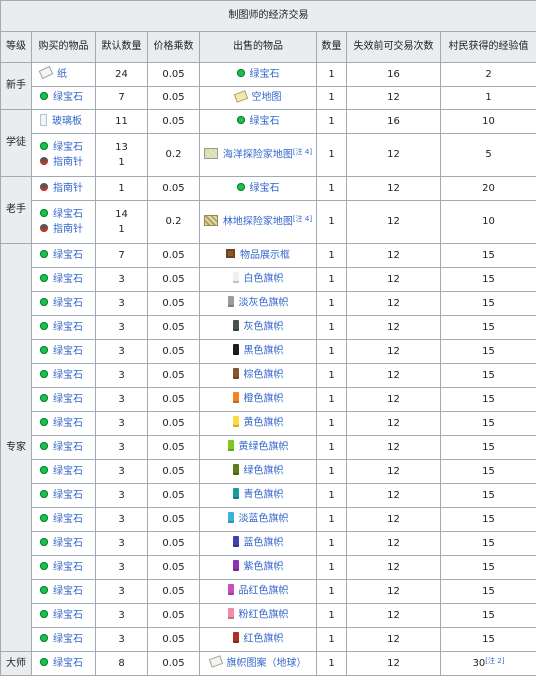 This screenshot has height=682, width=536. What do you see at coordinates (494, 661) in the screenshot?
I see `footnote-link: [注 2]` at bounding box center [494, 661].